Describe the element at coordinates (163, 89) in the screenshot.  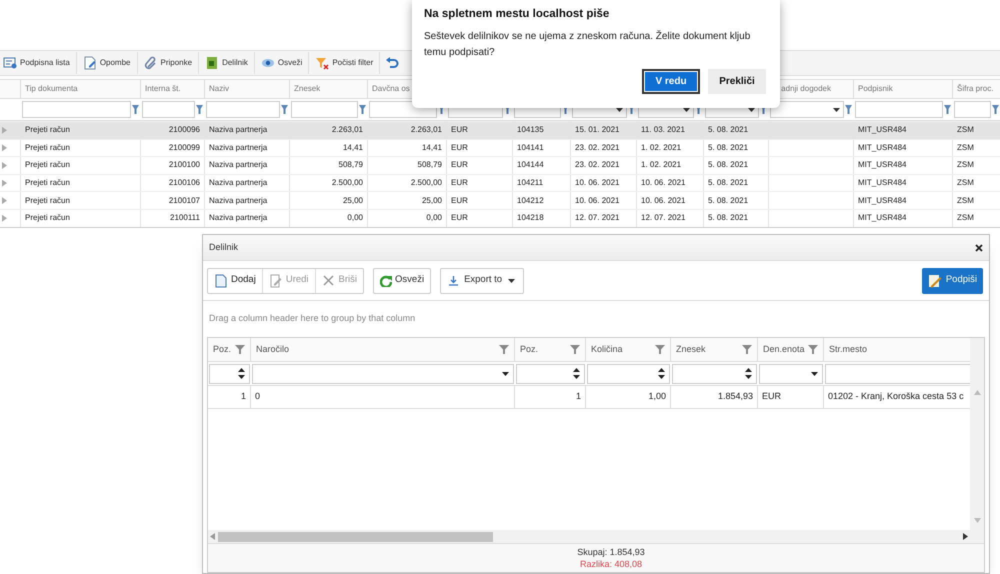
I see `column-header: Interna št.` at that location.